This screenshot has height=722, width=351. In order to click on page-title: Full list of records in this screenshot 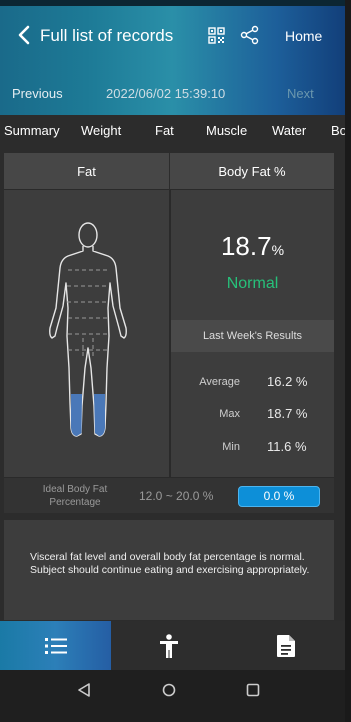, I will do `click(107, 35)`.